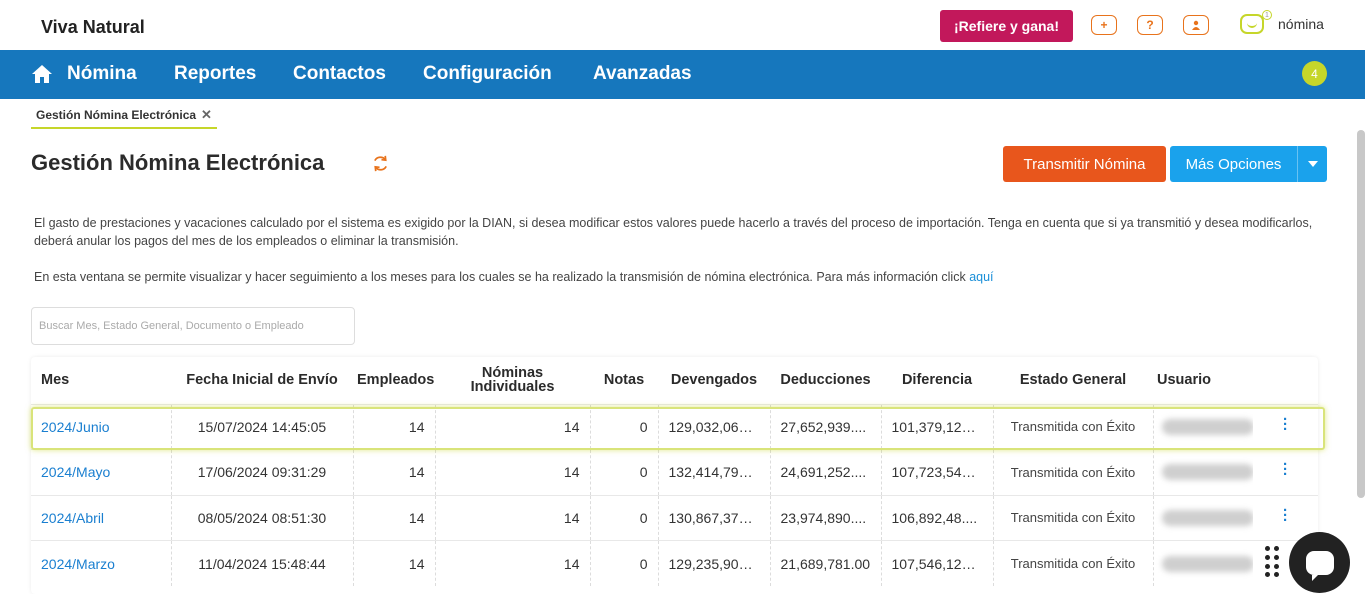 This screenshot has height=594, width=1365. I want to click on col-header-nominas: Nóminas Individuales, so click(512, 380).